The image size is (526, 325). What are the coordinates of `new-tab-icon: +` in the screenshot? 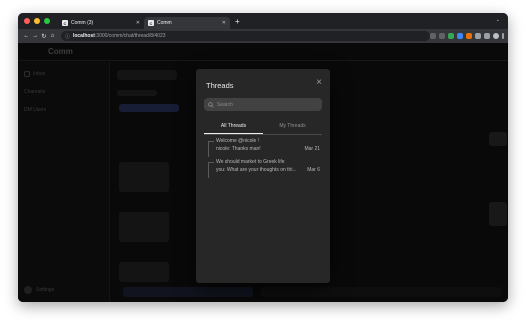 It's located at (237, 21).